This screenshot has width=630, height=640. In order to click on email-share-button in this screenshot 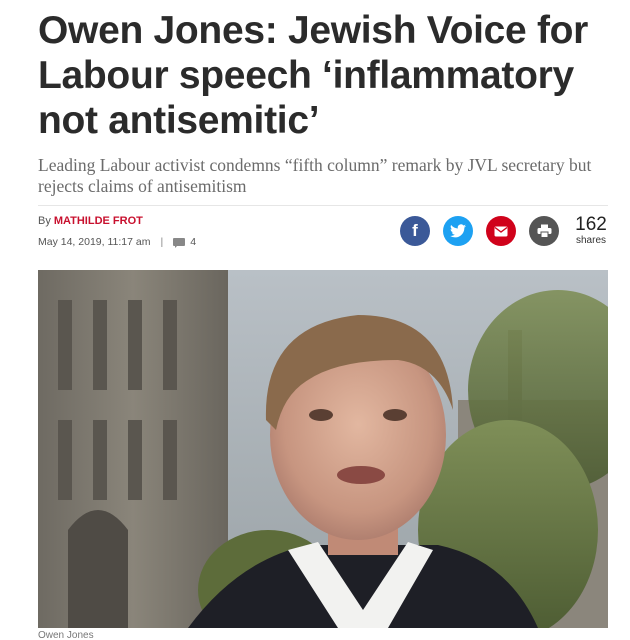, I will do `click(501, 231)`.